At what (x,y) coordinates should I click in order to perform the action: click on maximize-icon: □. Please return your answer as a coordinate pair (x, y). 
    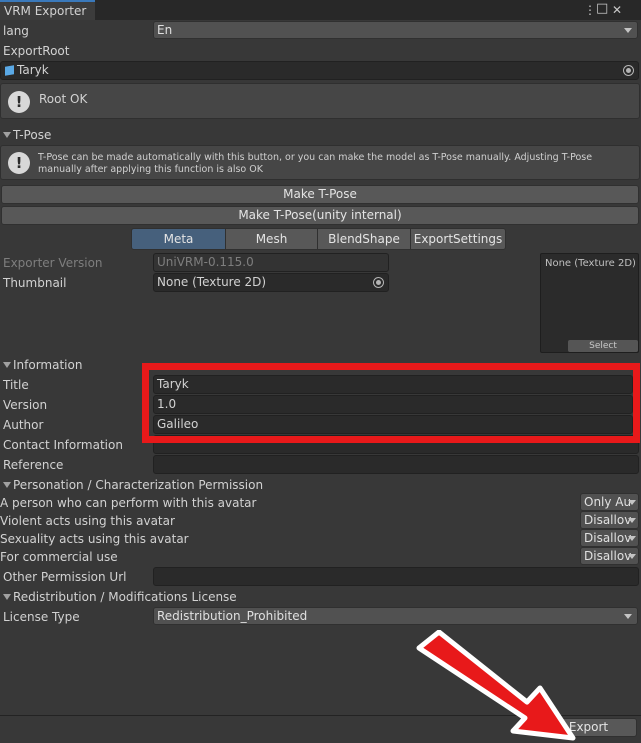
    Looking at the image, I should click on (602, 9).